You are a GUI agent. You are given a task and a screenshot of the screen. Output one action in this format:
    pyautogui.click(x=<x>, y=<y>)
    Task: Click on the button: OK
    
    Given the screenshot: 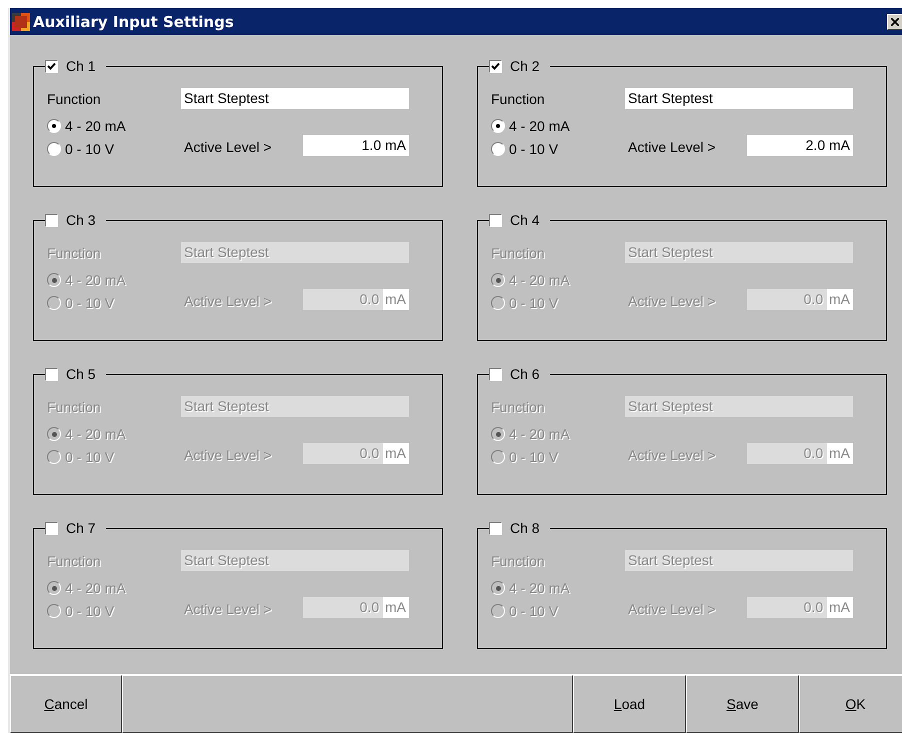 What is the action you would take?
    pyautogui.click(x=850, y=704)
    